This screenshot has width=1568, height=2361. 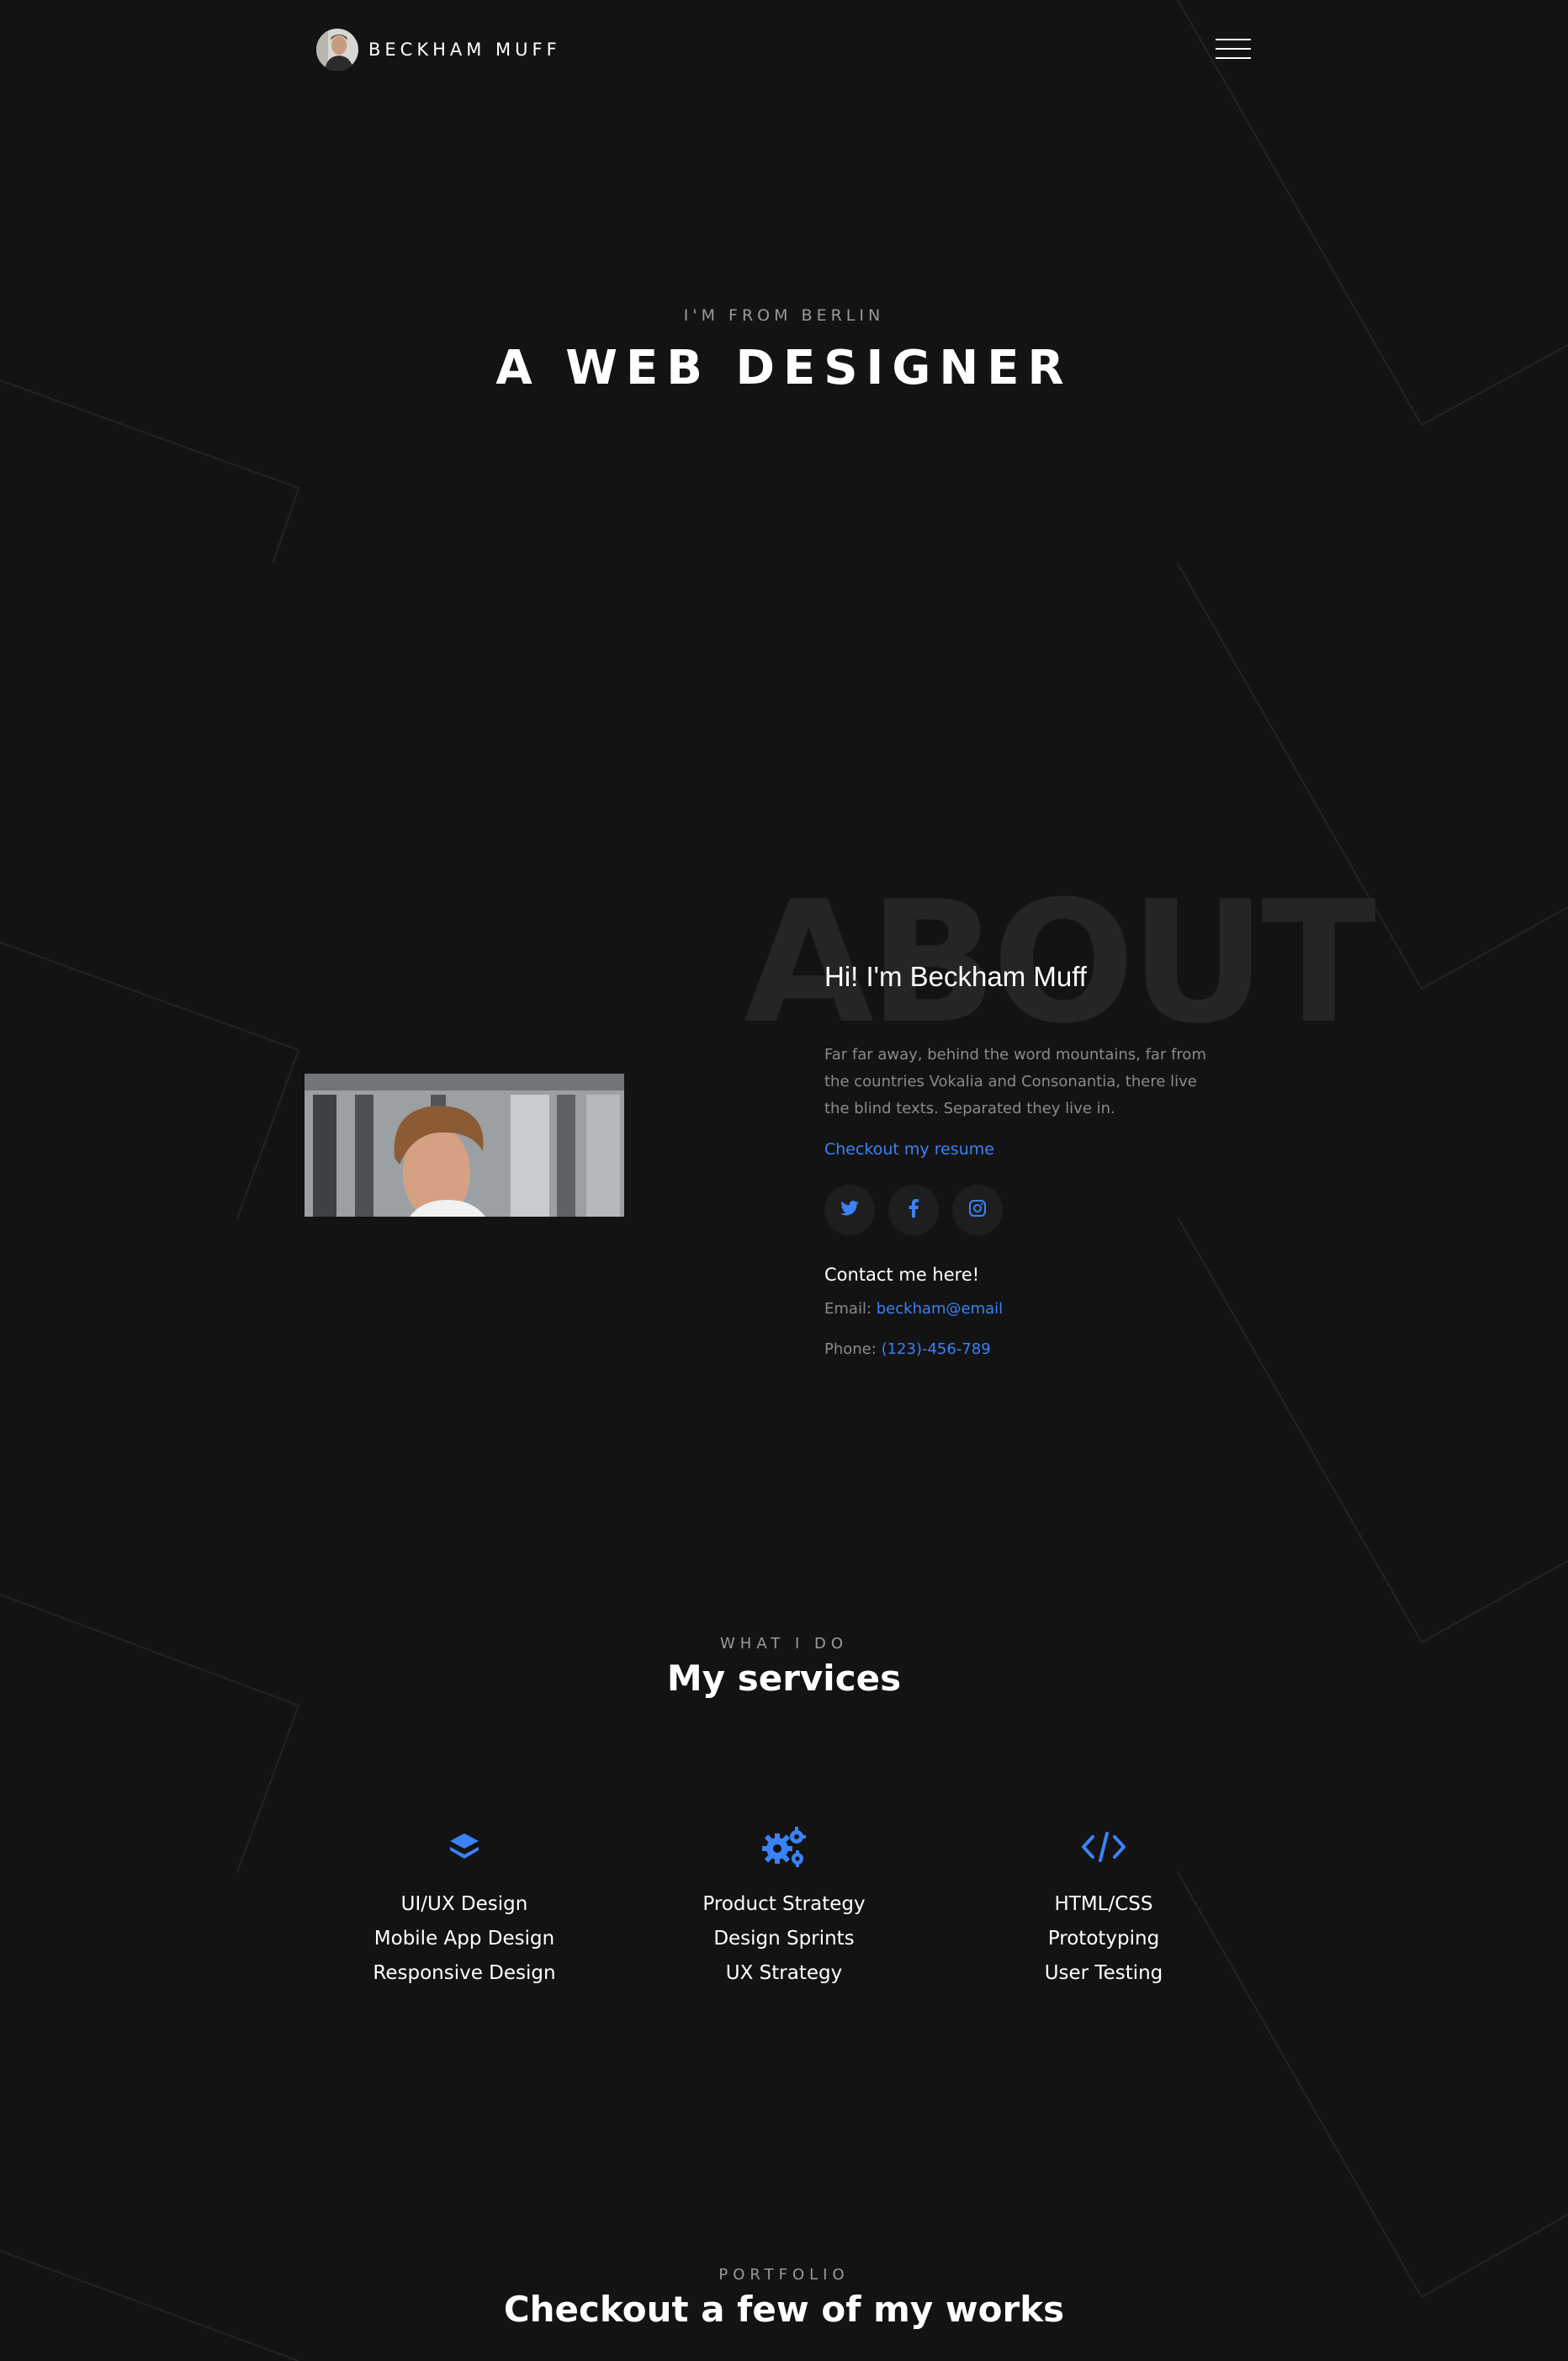 I want to click on resume-link: Checkout my resume, so click(x=909, y=1149).